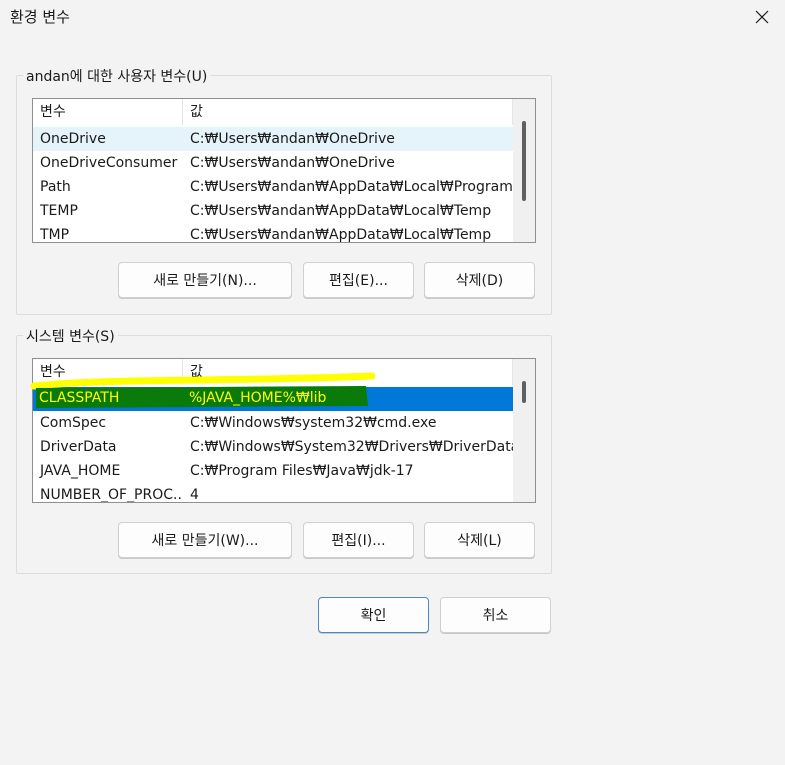 The width and height of the screenshot is (785, 765). I want to click on var-name: TMP, so click(55, 235).